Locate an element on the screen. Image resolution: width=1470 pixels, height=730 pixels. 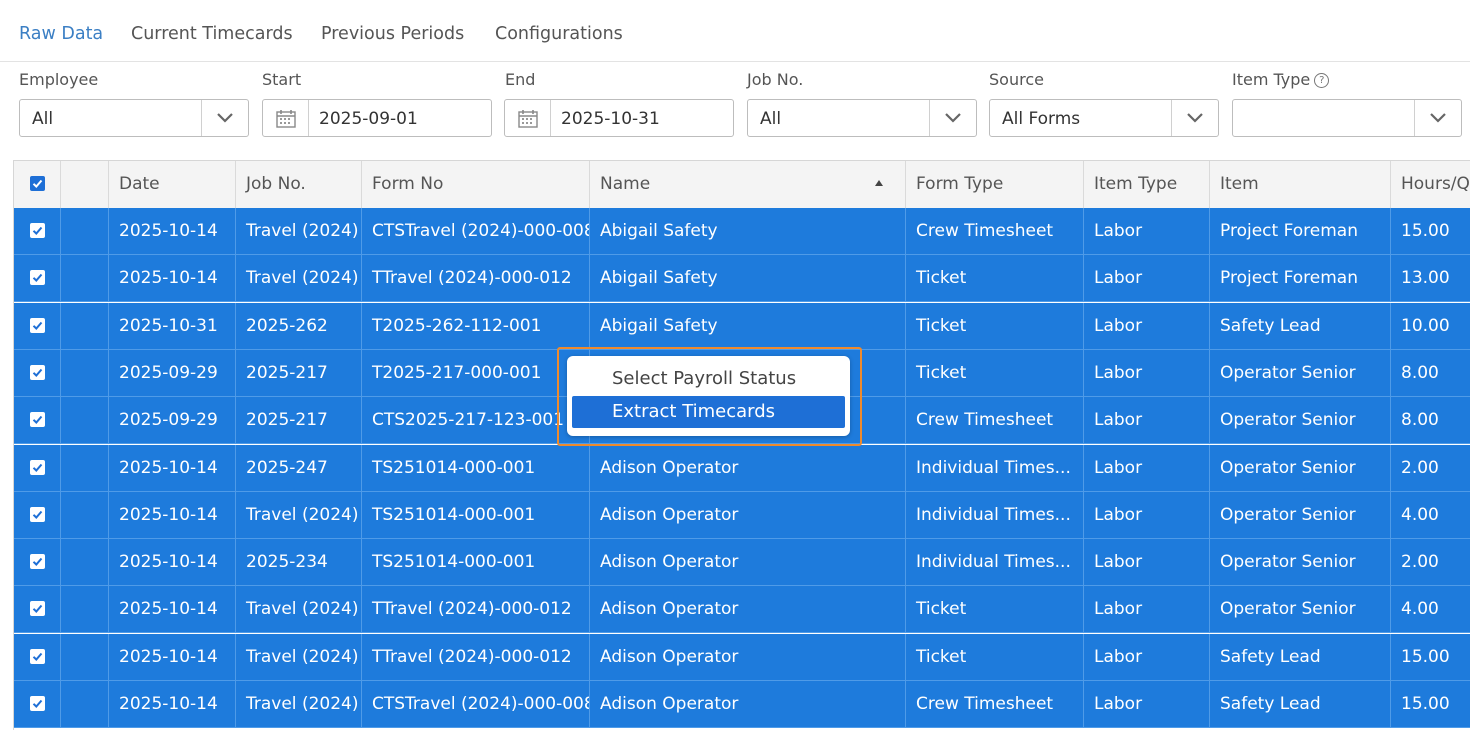
end-label: End is located at coordinates (520, 79).